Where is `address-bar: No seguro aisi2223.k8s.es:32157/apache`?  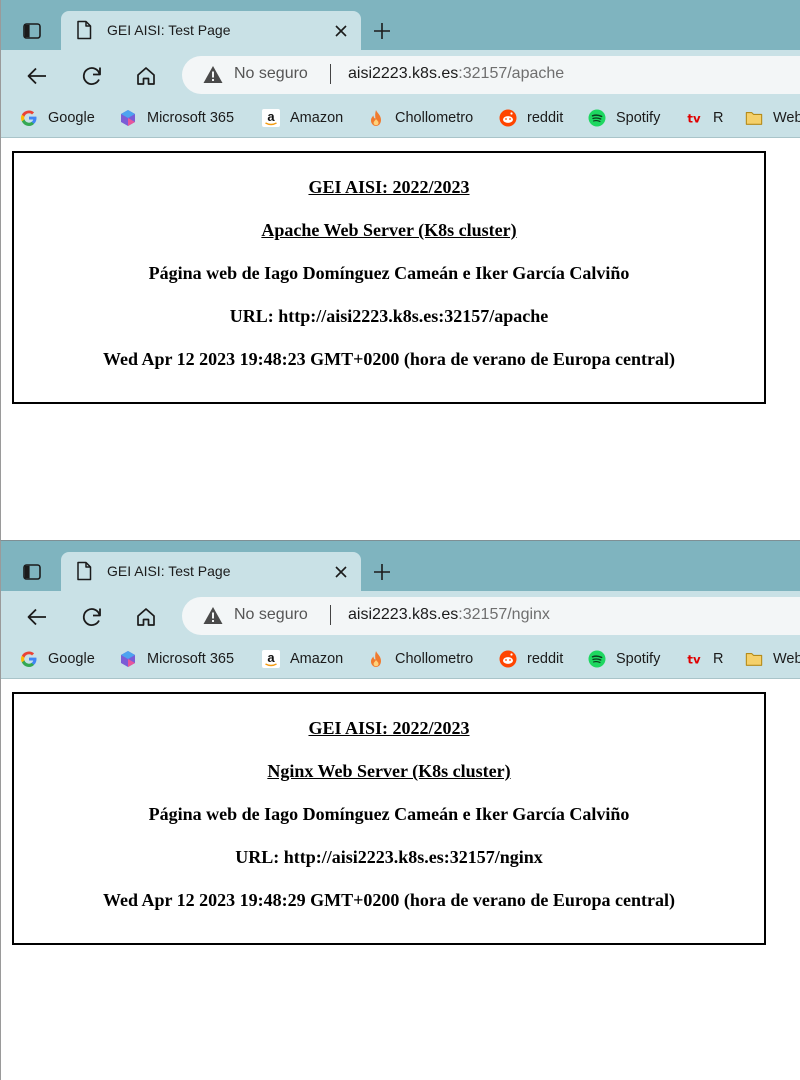
address-bar: No seguro aisi2223.k8s.es:32157/apache is located at coordinates (491, 75).